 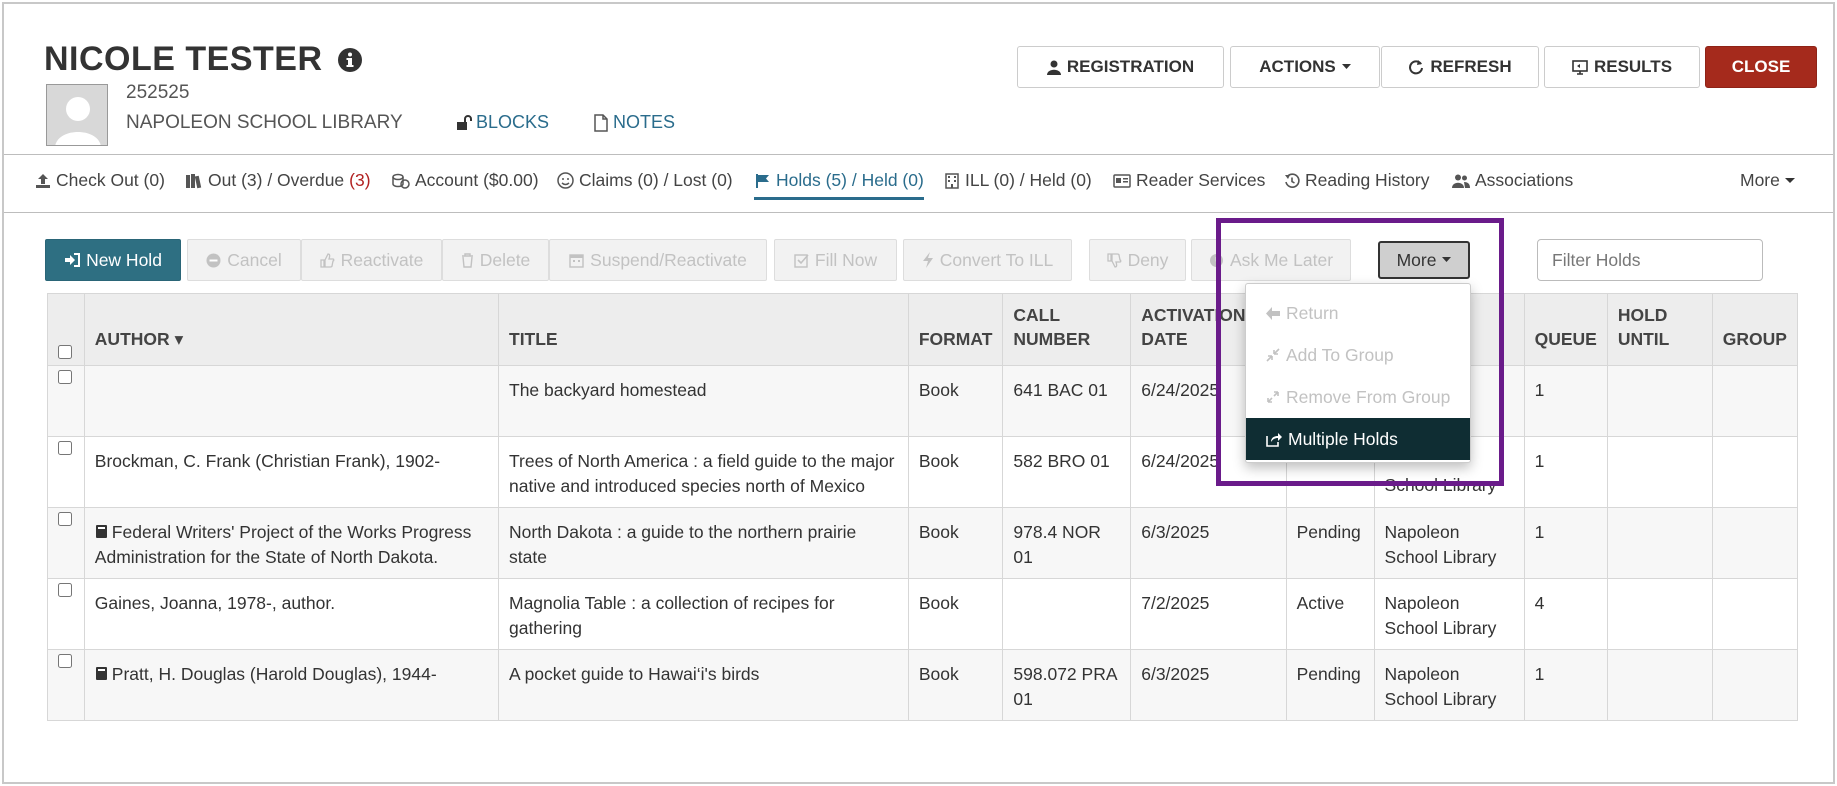 I want to click on call-number-cell: 582 BRO 01, so click(x=1067, y=472).